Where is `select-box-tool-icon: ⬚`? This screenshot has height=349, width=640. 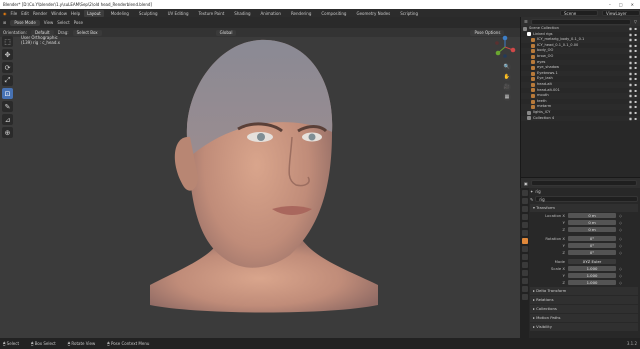
select-box-tool-icon: ⬚ is located at coordinates (7, 41).